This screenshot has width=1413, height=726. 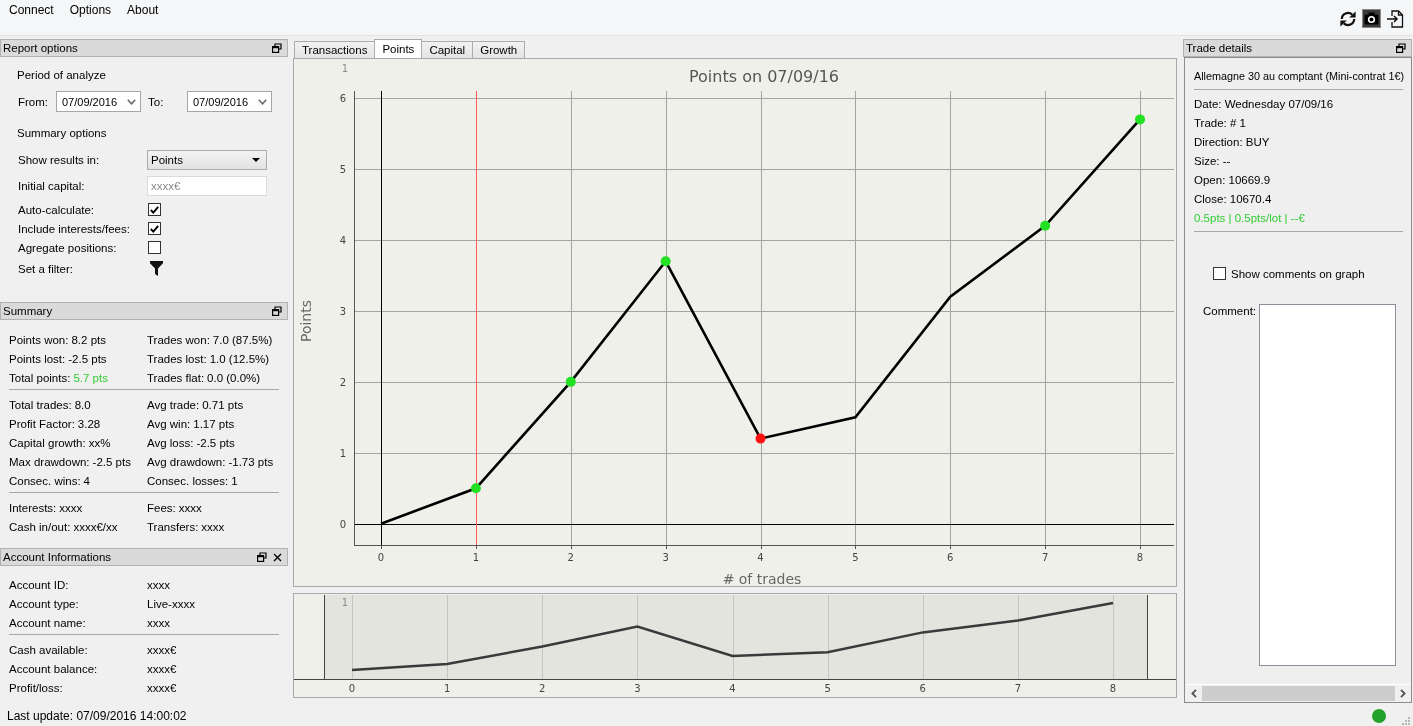 What do you see at coordinates (173, 404) in the screenshot?
I see `stat-label: Avg trade:` at bounding box center [173, 404].